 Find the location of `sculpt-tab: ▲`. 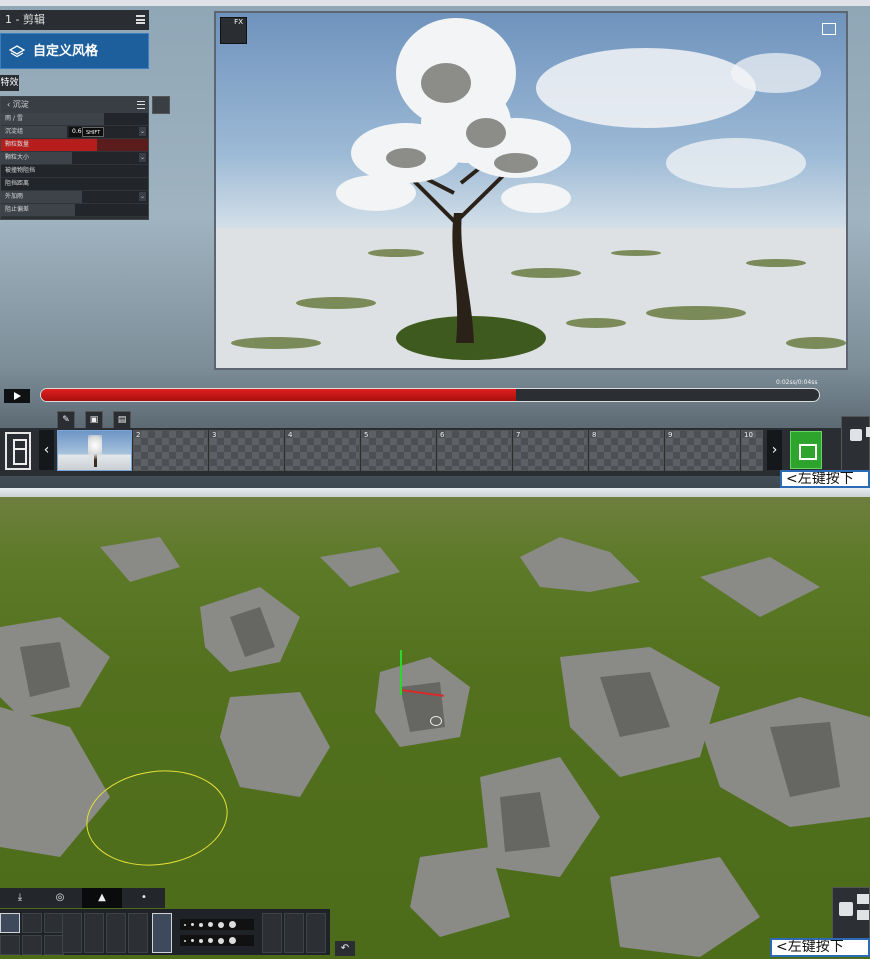

sculpt-tab: ▲ is located at coordinates (102, 898).